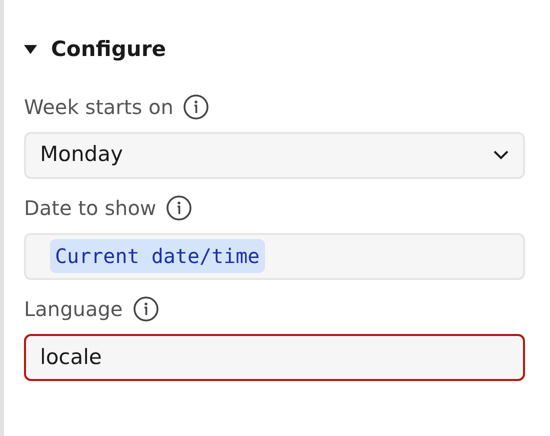 This screenshot has width=550, height=436. Describe the element at coordinates (274, 256) in the screenshot. I see `input-field: Current date/time` at that location.